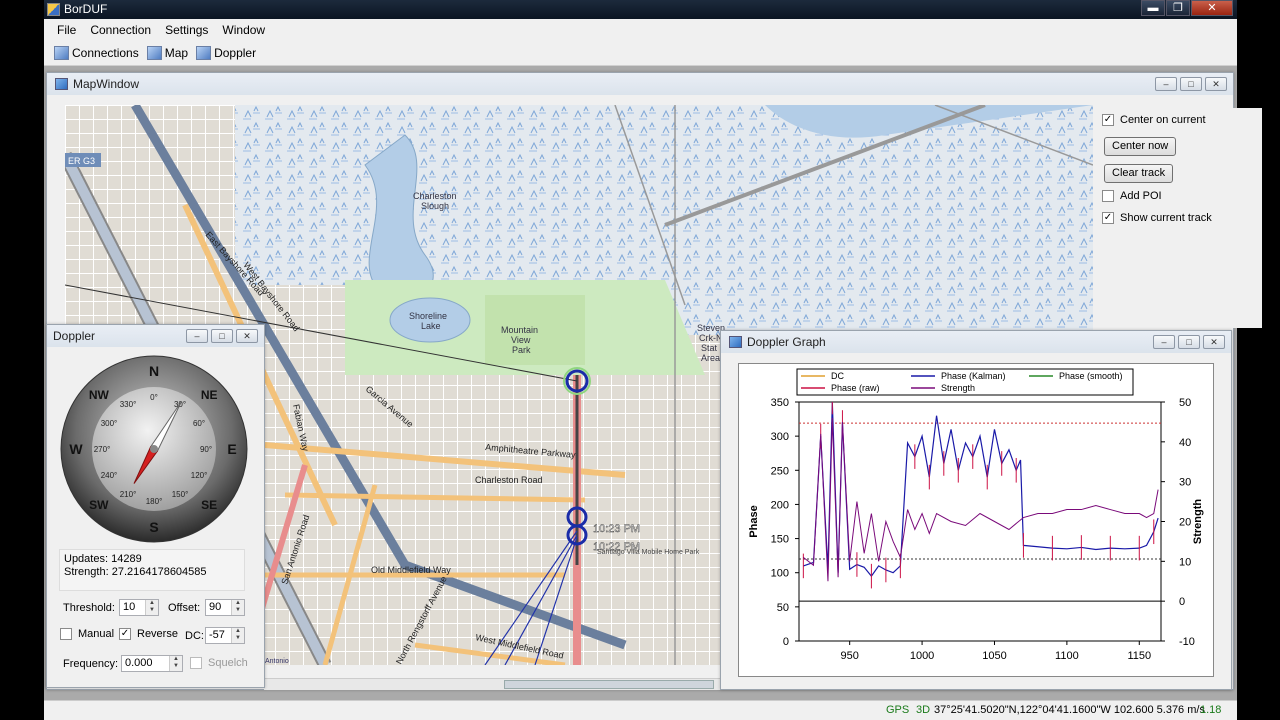 This screenshot has height=720, width=1280. Describe the element at coordinates (231, 449) in the screenshot. I see `compass-cardinal-e: E` at that location.